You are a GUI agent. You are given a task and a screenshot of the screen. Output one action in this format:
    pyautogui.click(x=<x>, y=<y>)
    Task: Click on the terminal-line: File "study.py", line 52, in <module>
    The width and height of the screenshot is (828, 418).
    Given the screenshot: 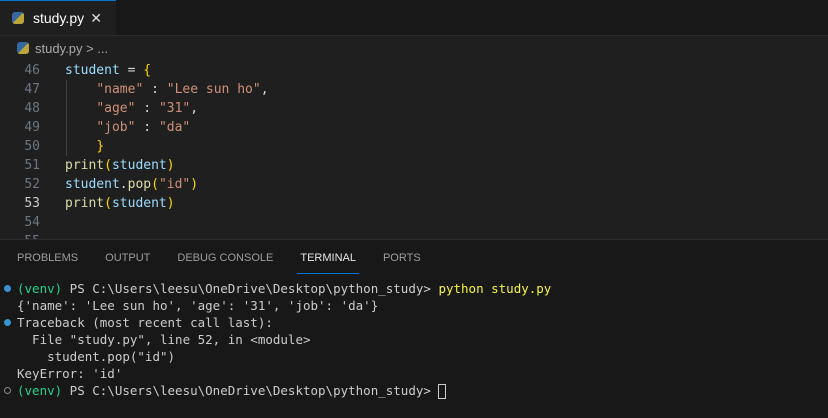 What is the action you would take?
    pyautogui.click(x=164, y=339)
    